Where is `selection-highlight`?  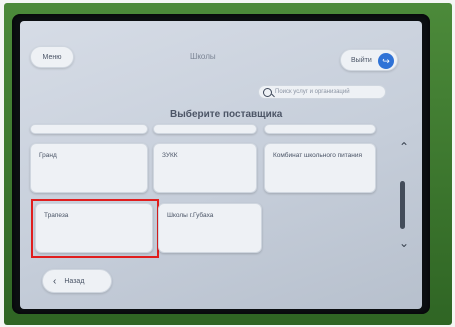
selection-highlight is located at coordinates (95, 228).